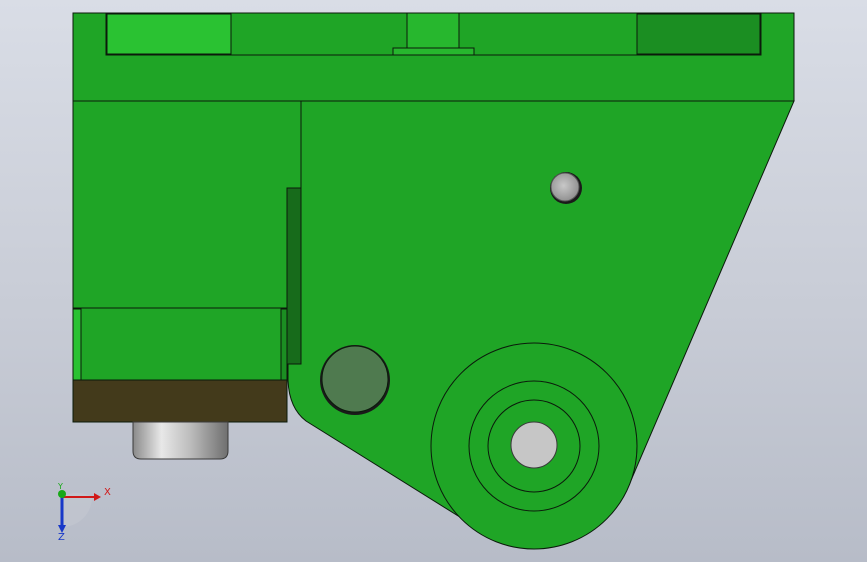  I want to click on triad-z-label: Z, so click(61, 537).